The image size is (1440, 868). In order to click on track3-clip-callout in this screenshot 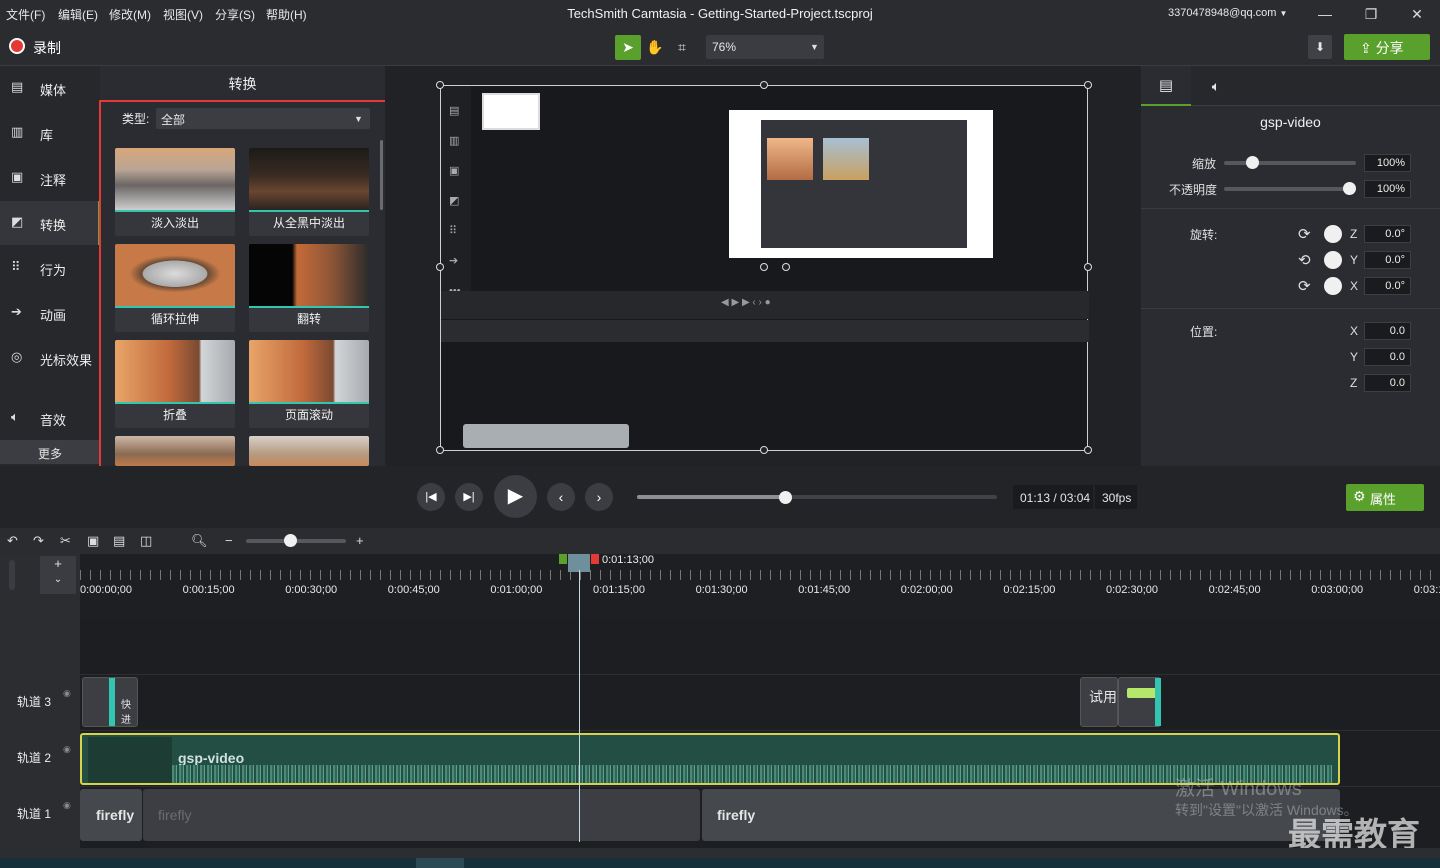, I will do `click(1139, 702)`.